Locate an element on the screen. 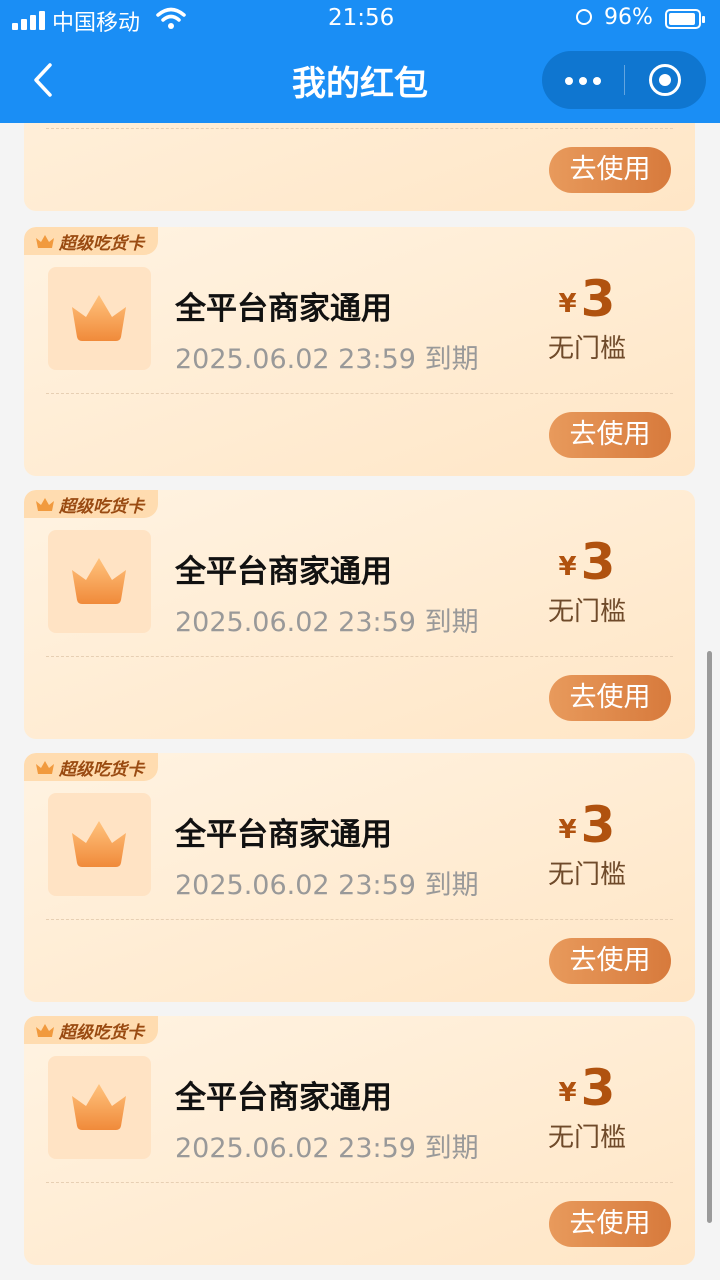 This screenshot has height=1280, width=720. wifi-icon is located at coordinates (171, 18).